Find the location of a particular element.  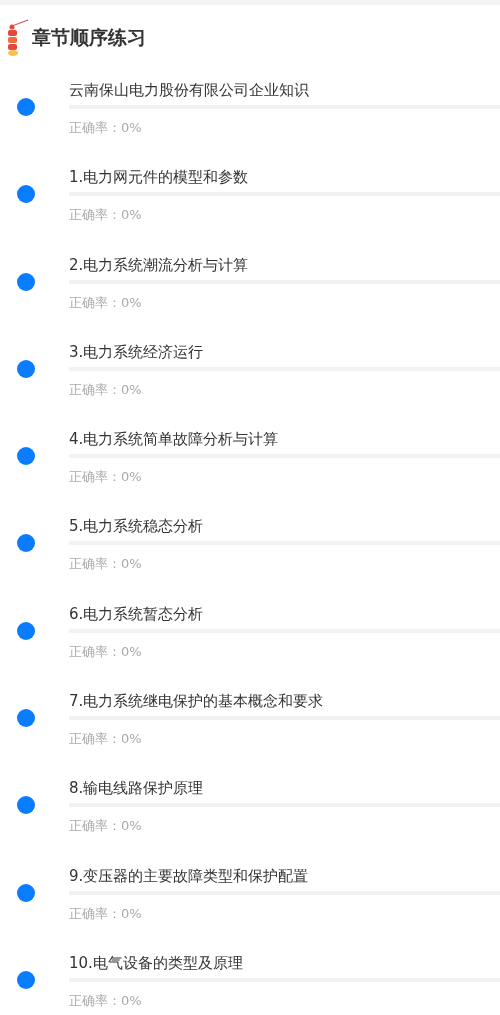

chapter-title: 4.电力系统简单故障分析与计算 is located at coordinates (174, 440).